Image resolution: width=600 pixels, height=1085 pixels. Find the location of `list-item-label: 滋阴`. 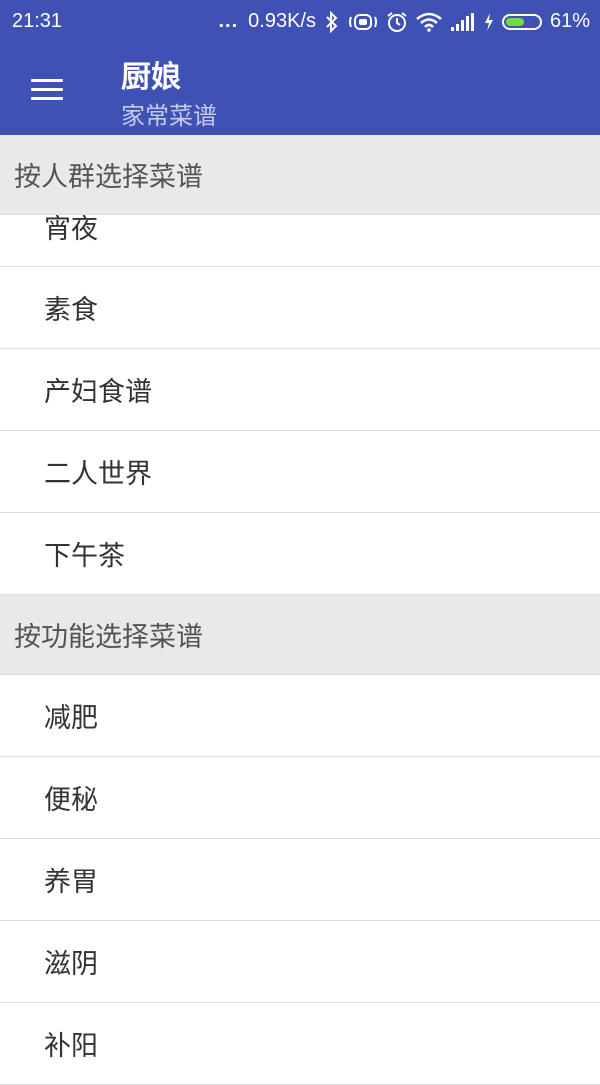

list-item-label: 滋阴 is located at coordinates (71, 964).